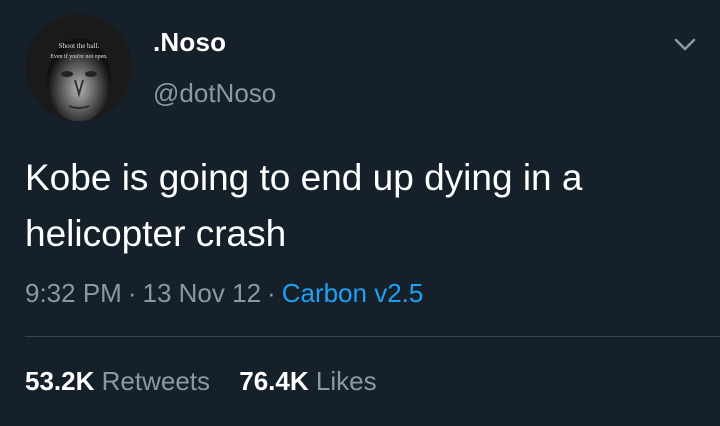 Image resolution: width=720 pixels, height=426 pixels. What do you see at coordinates (202, 293) in the screenshot?
I see `tweet-date: 13 Nov 12` at bounding box center [202, 293].